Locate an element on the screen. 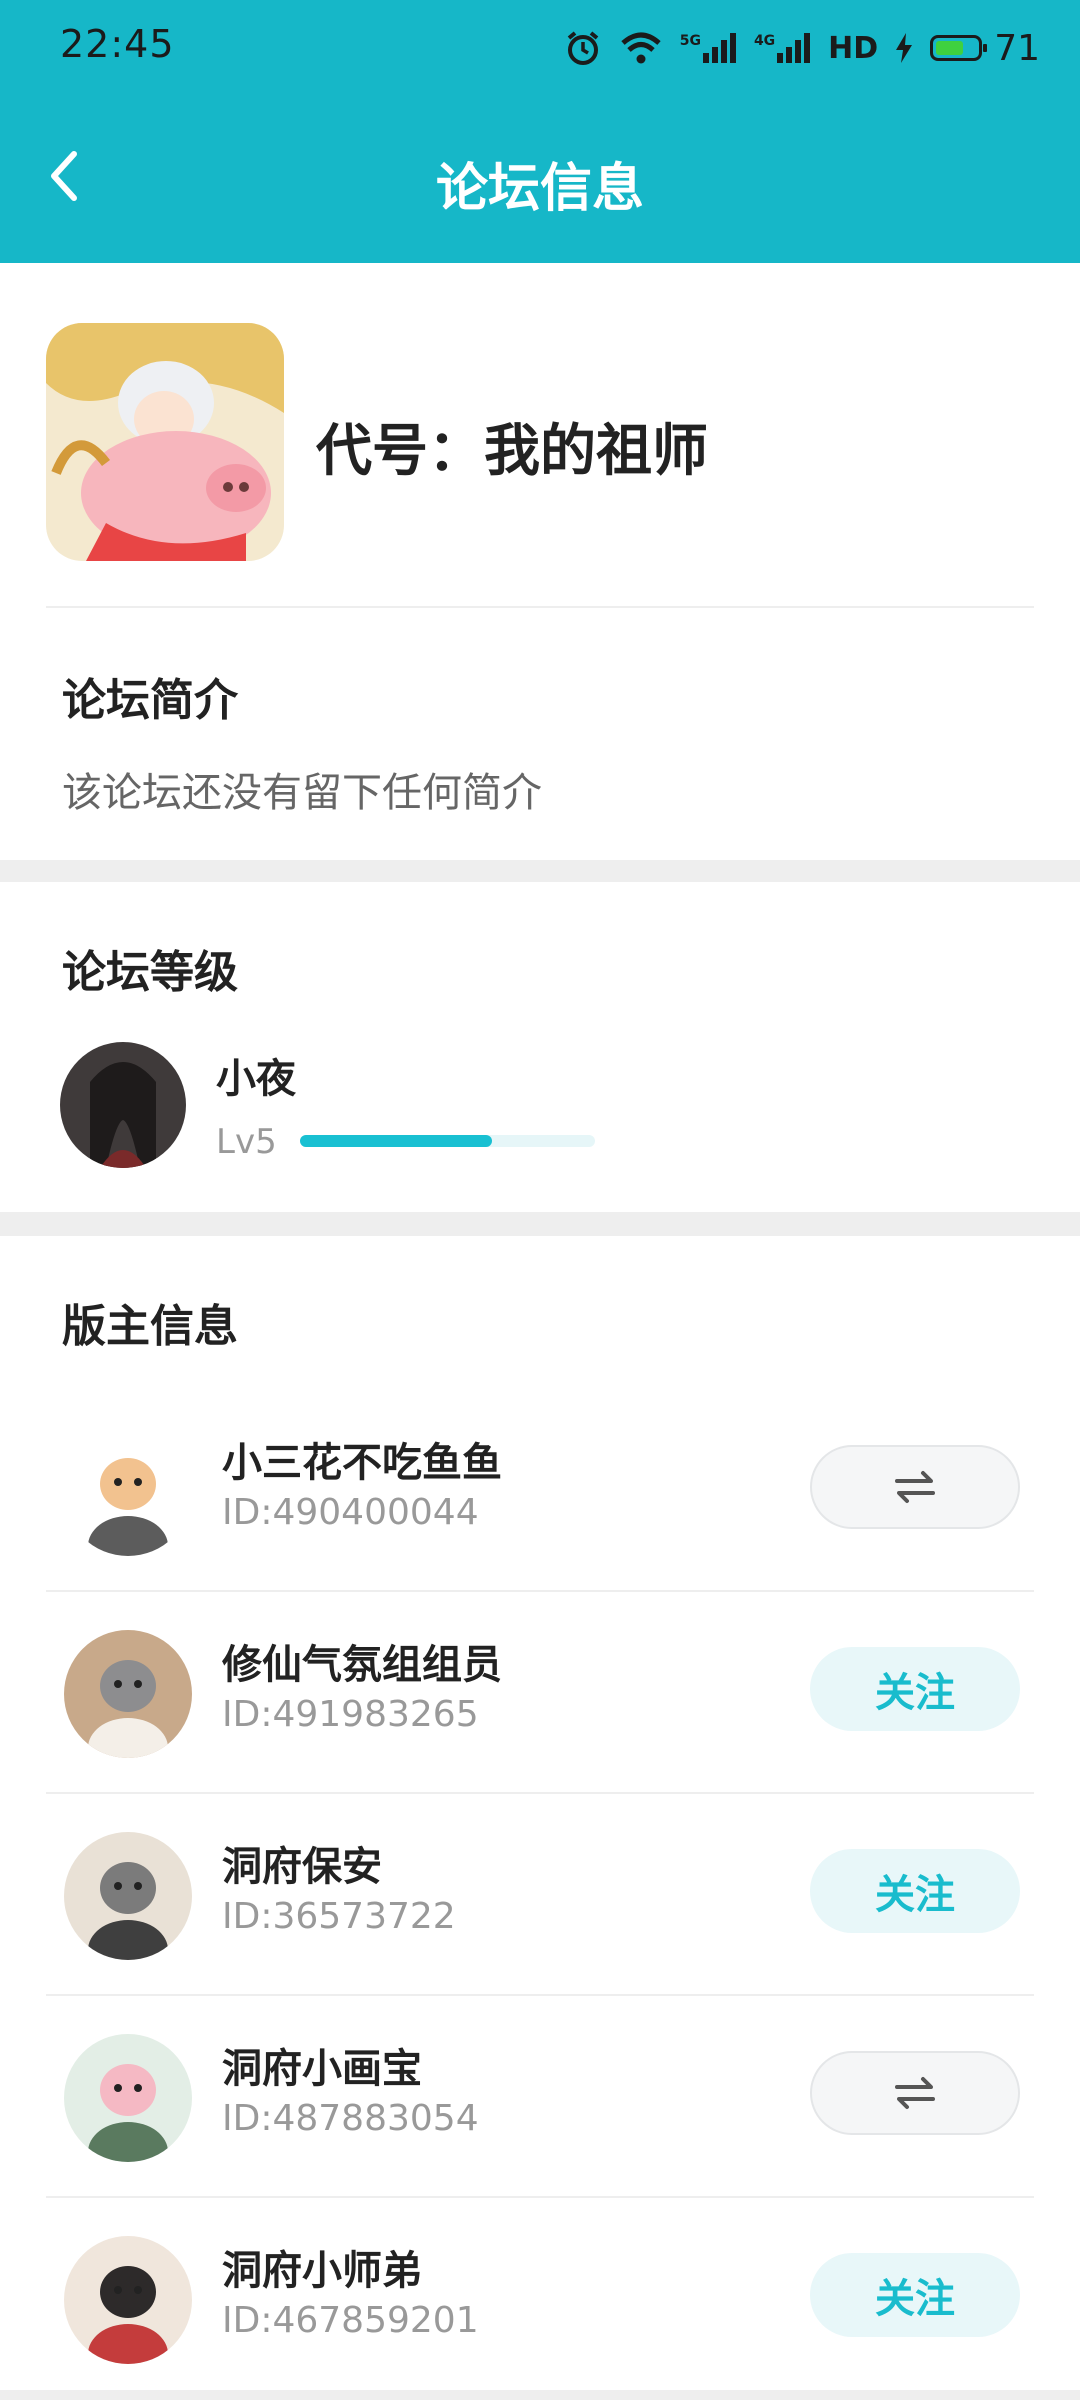 This screenshot has width=1080, height=2400. forum-header: 代号：我的祖师 is located at coordinates (540, 435).